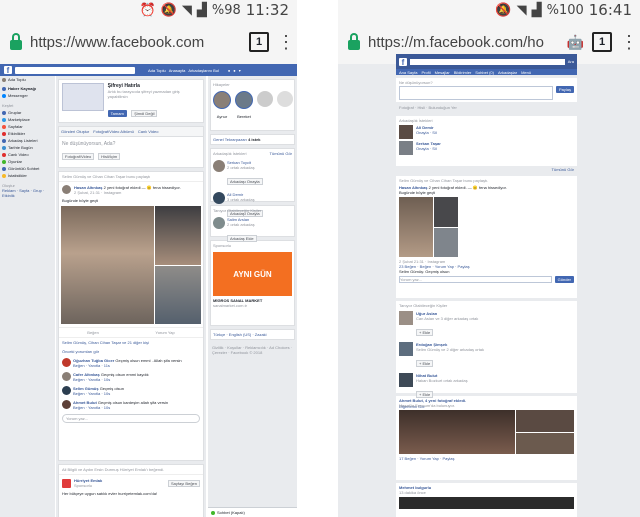 The width and height of the screenshot is (640, 517). I want to click on share-button: Paylaş, so click(564, 89).